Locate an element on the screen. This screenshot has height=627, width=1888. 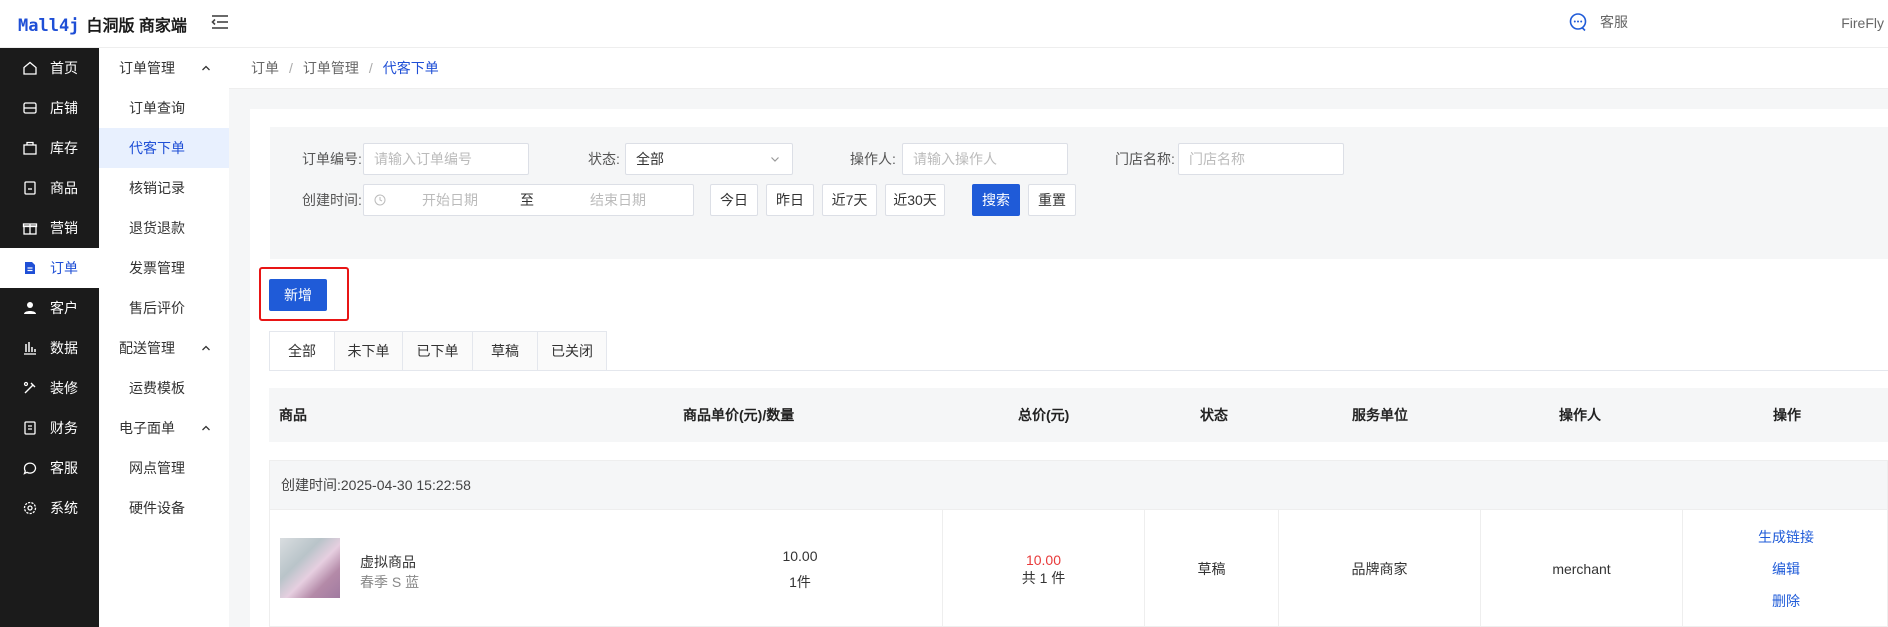
chat-icon is located at coordinates (30, 468).